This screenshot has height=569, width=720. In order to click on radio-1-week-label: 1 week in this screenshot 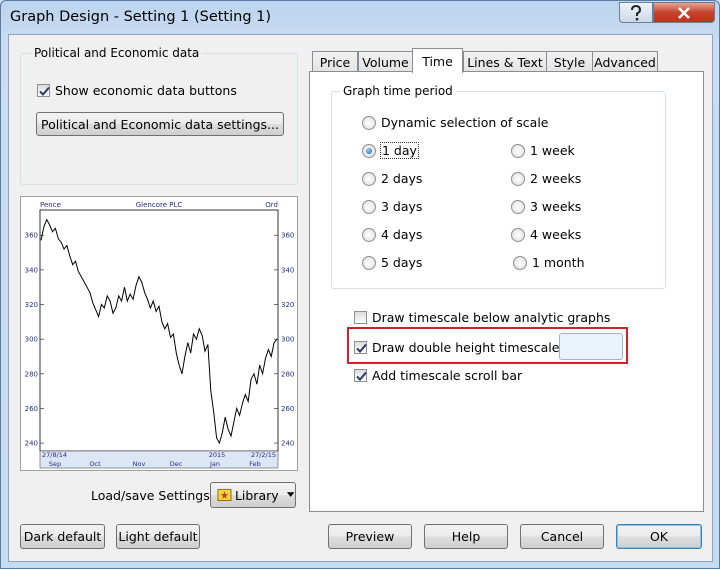, I will do `click(552, 150)`.